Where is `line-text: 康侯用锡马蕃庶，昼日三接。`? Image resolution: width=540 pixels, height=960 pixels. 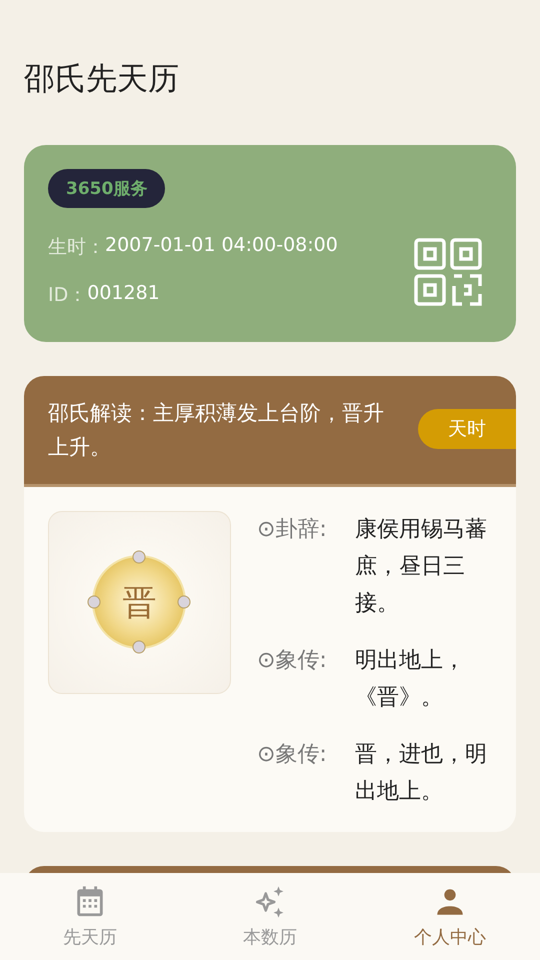
line-text: 康侯用锡马蕃庶，昼日三接。 is located at coordinates (421, 567).